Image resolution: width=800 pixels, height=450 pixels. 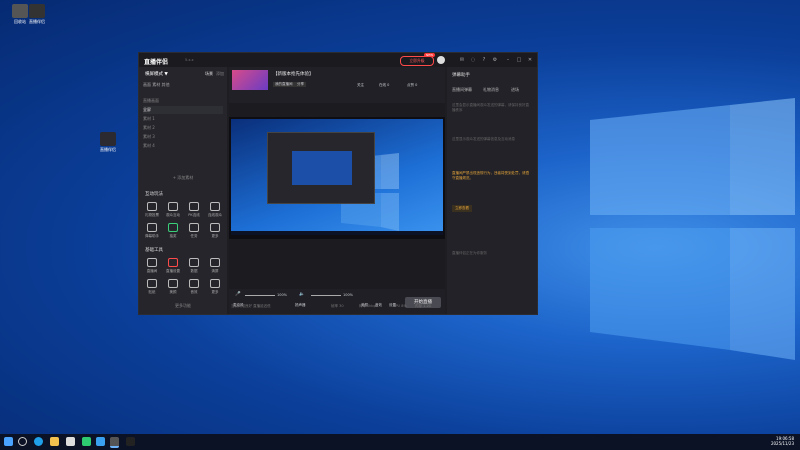 I want to click on search-icon, so click(x=22, y=441).